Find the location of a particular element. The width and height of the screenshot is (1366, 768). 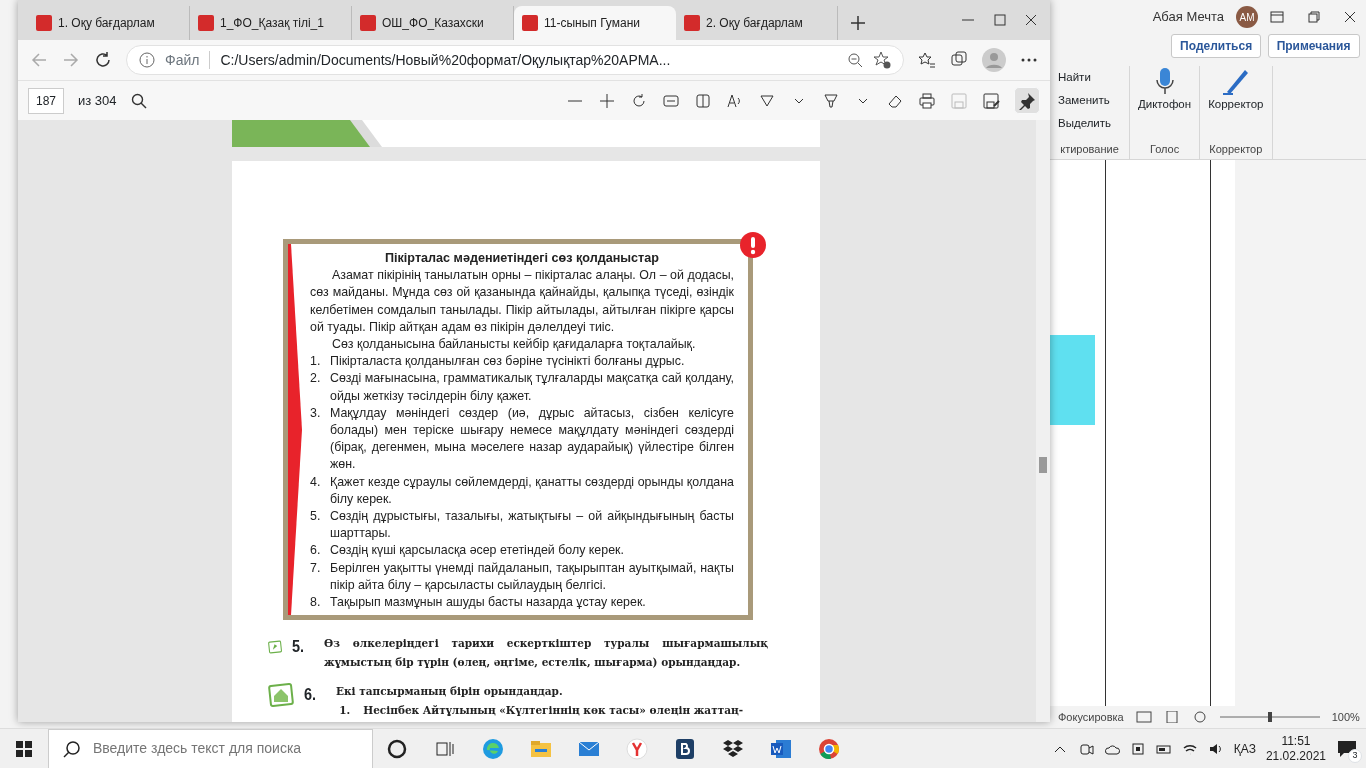

list-number: 3. is located at coordinates (316, 413).